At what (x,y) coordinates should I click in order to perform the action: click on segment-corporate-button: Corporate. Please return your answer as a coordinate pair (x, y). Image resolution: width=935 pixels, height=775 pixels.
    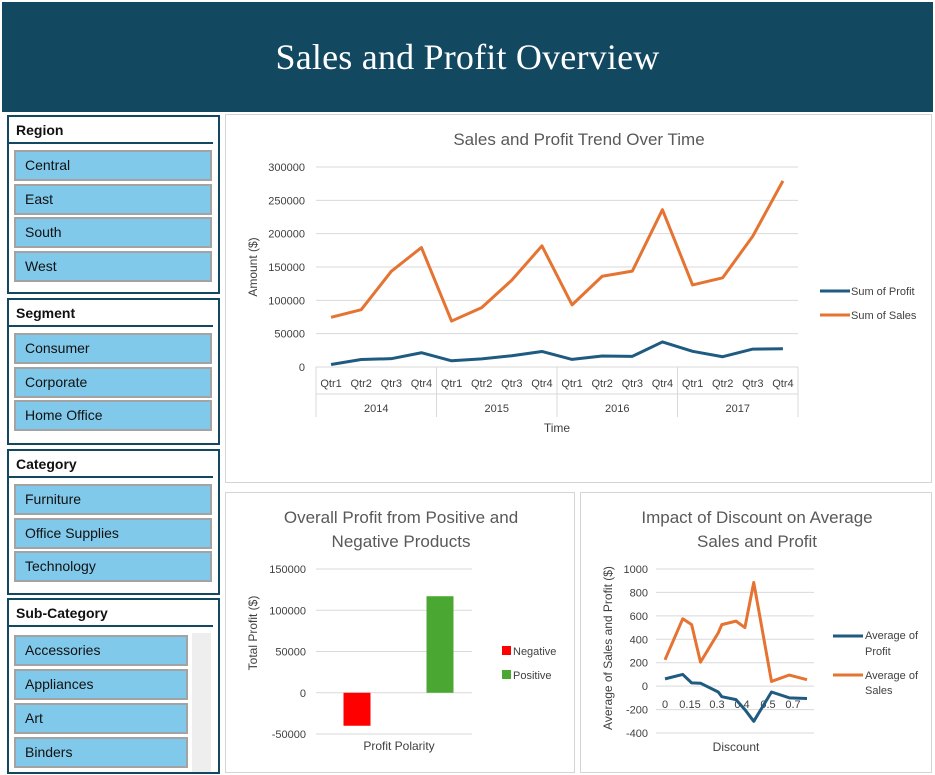
    Looking at the image, I should click on (113, 382).